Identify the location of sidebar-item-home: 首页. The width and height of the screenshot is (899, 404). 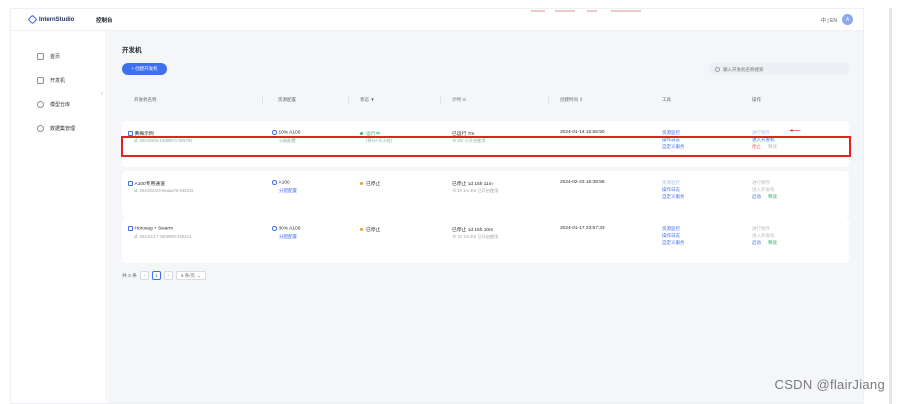
(48, 56).